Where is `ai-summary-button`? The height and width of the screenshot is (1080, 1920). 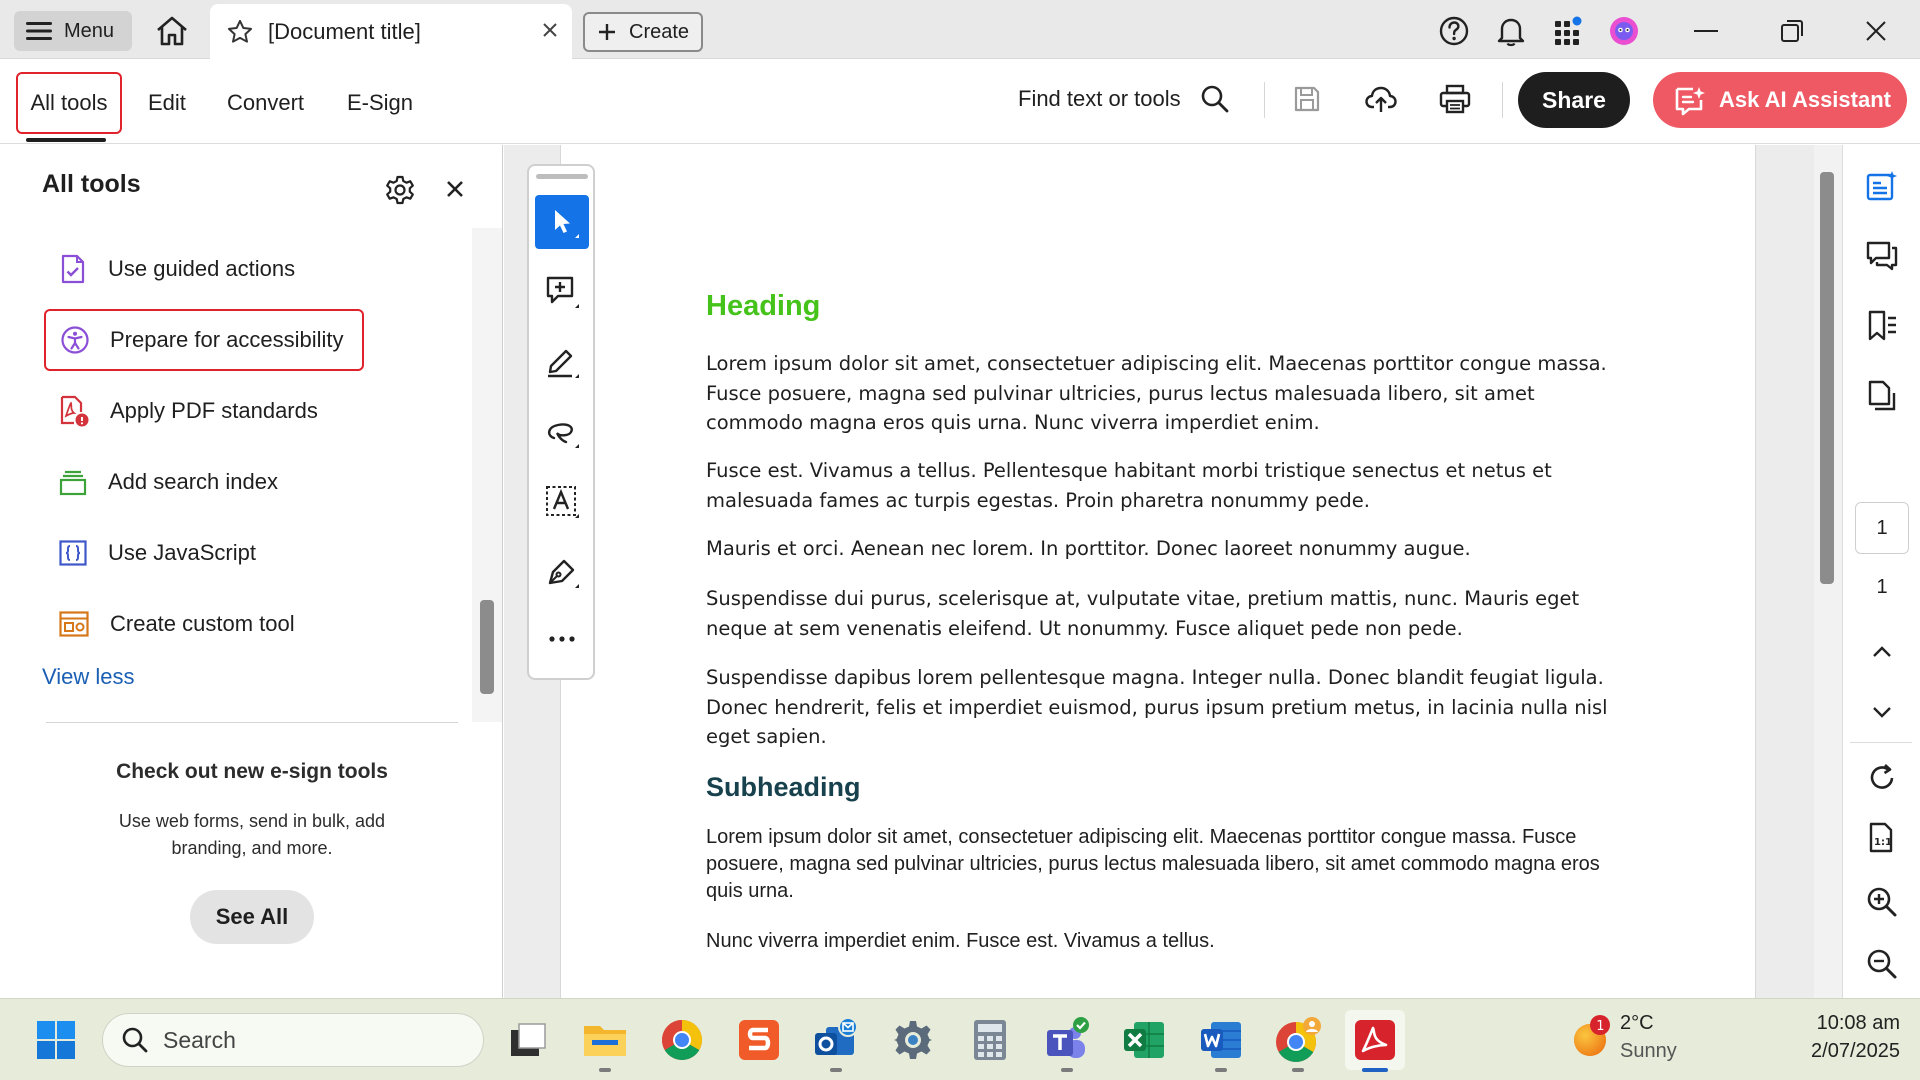 ai-summary-button is located at coordinates (1882, 186).